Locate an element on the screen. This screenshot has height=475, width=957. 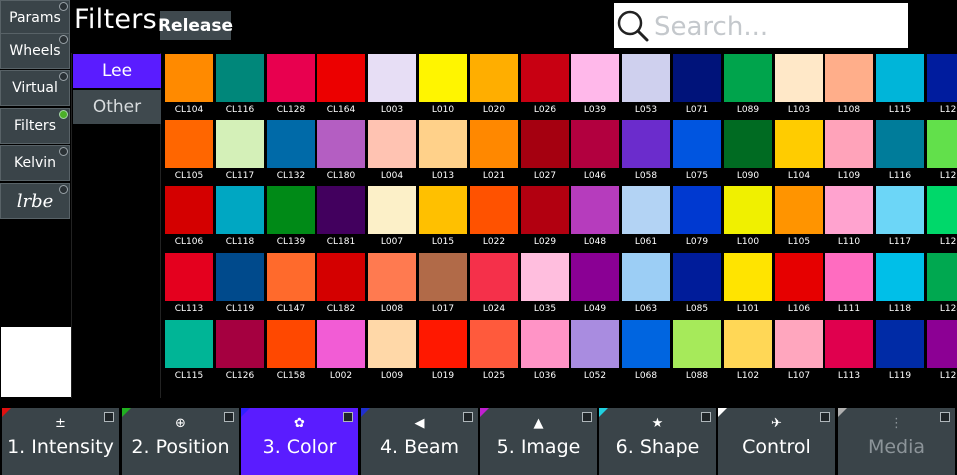
filter-swatch-l017 is located at coordinates (443, 277).